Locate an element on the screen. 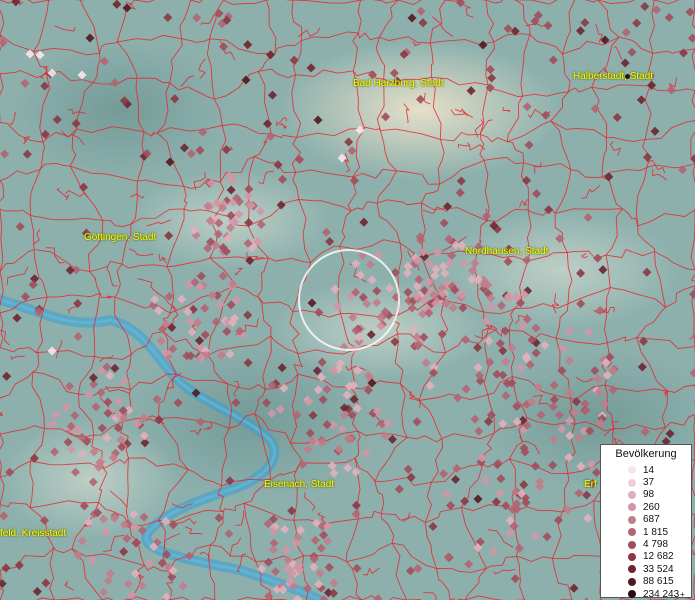  city-name: Bad Harzburg, Stadt is located at coordinates (398, 83).